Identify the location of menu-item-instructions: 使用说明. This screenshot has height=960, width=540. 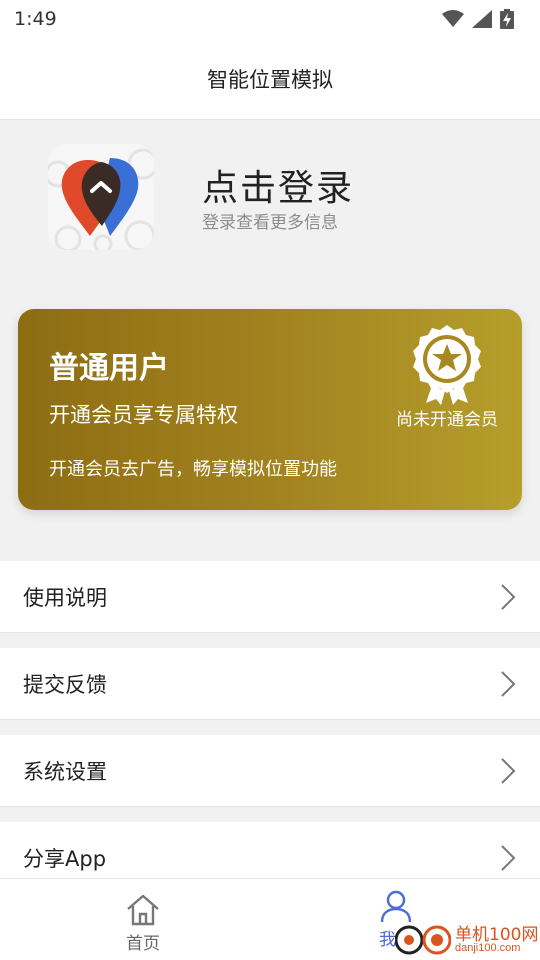
(270, 597).